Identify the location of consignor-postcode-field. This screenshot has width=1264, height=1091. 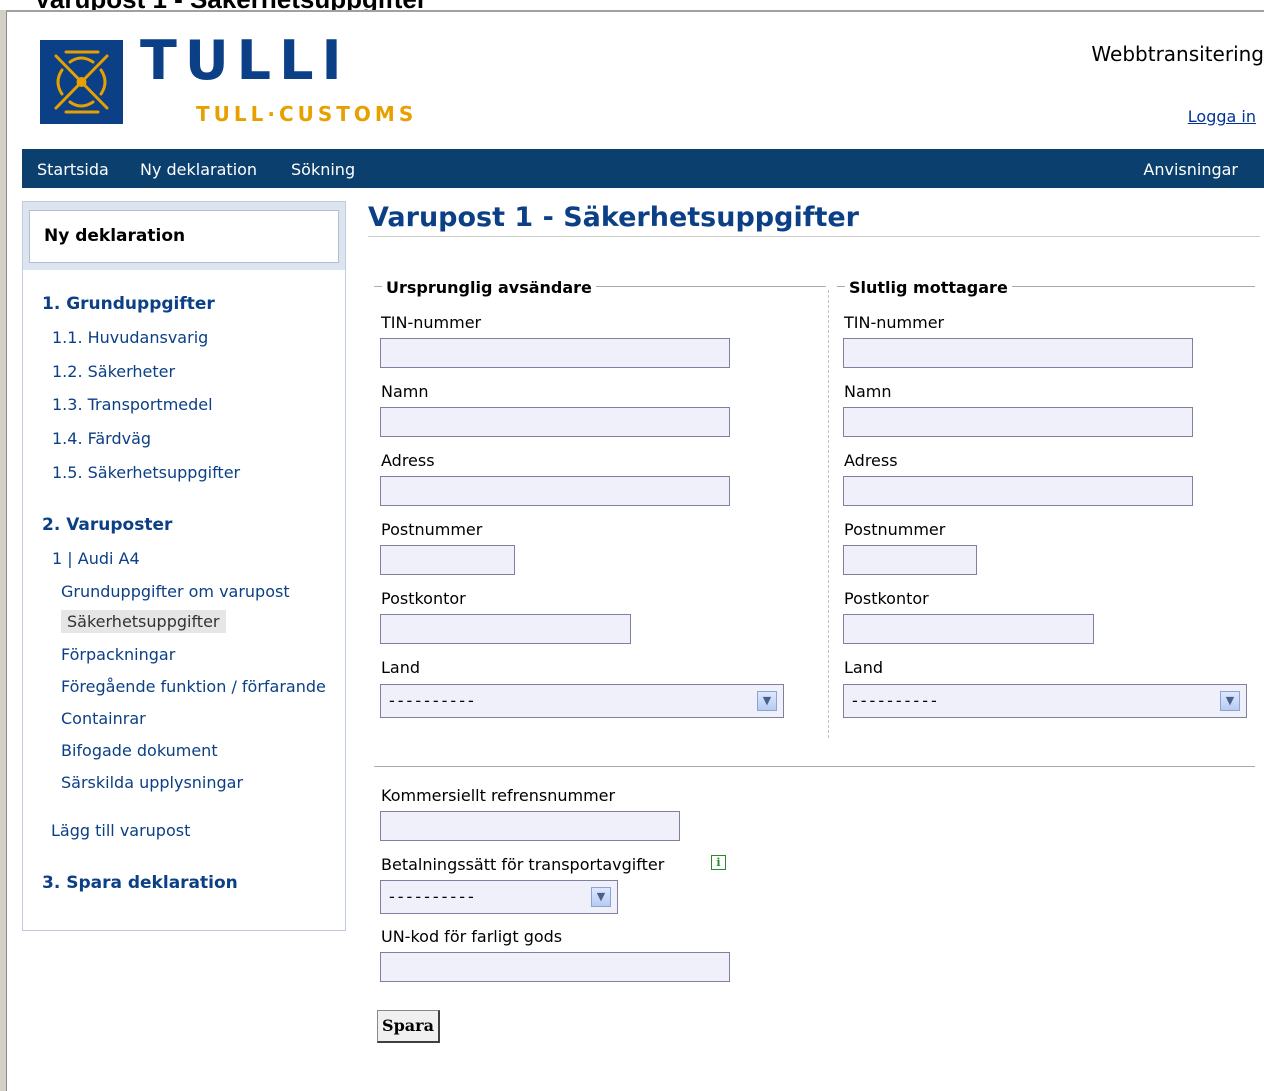
(447, 560).